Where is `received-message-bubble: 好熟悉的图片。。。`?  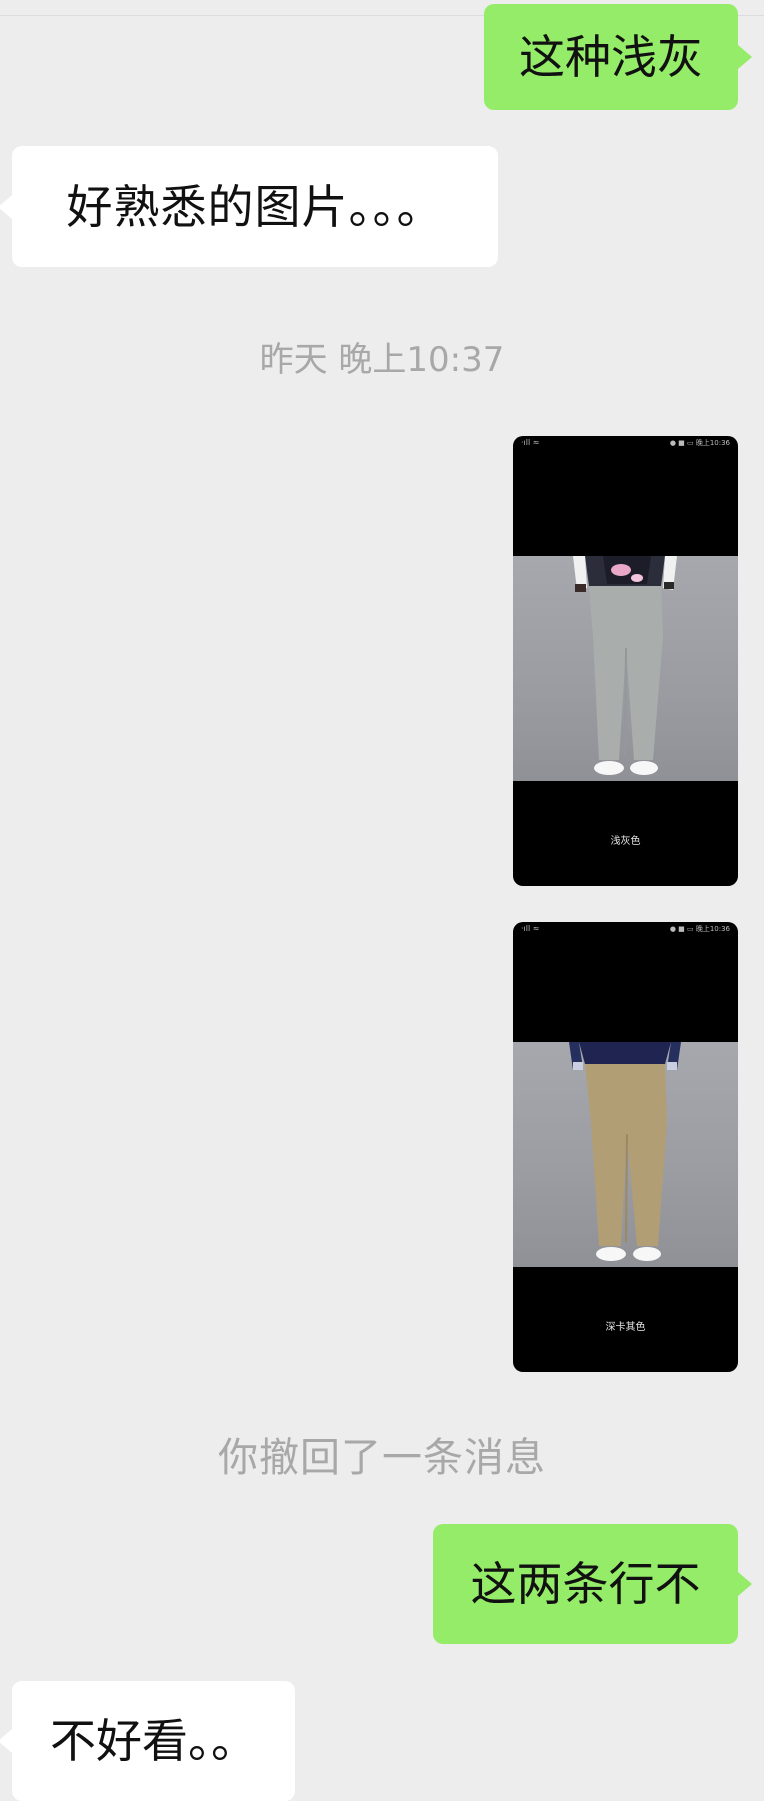
received-message-bubble: 好熟悉的图片。。。 is located at coordinates (249, 206).